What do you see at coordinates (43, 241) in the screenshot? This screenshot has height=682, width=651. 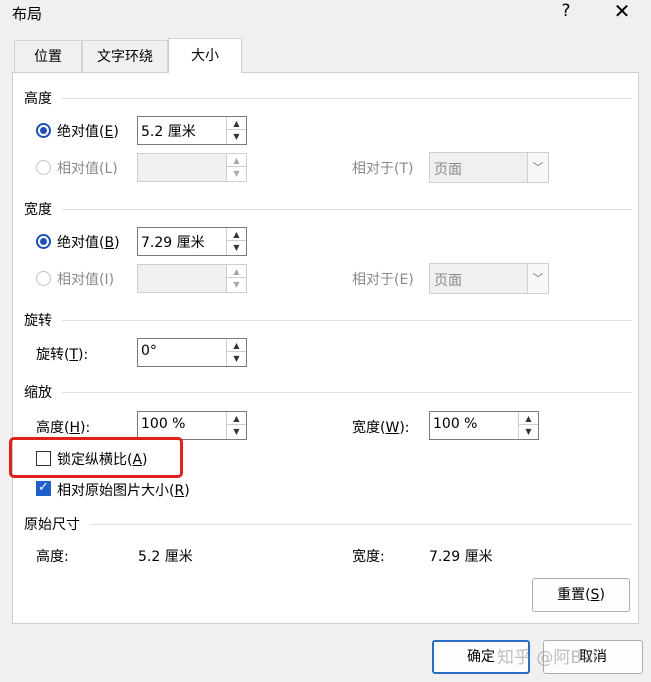 I see `width-absolute-radio` at bounding box center [43, 241].